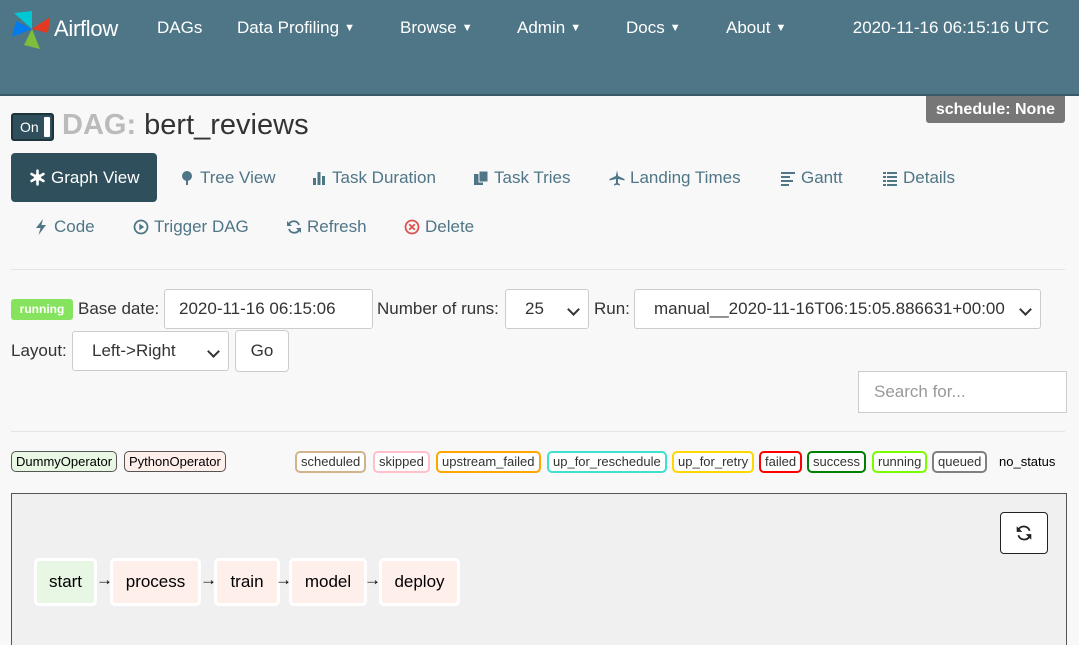  Describe the element at coordinates (95, 177) in the screenshot. I see `tab-graph-view-label: Graph View` at that location.